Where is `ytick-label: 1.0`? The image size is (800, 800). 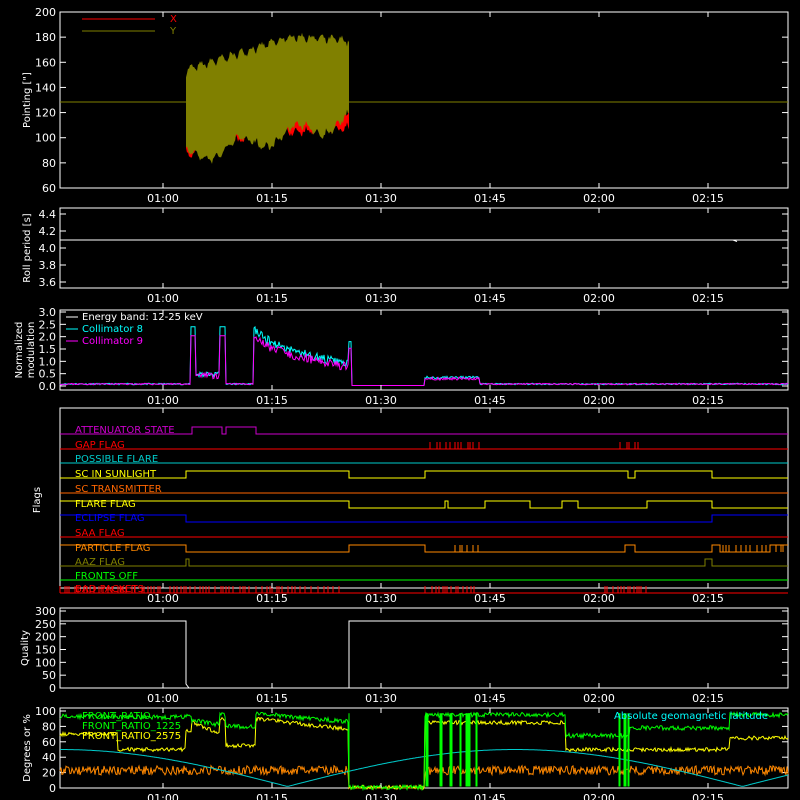
ytick-label: 1.0 is located at coordinates (48, 361).